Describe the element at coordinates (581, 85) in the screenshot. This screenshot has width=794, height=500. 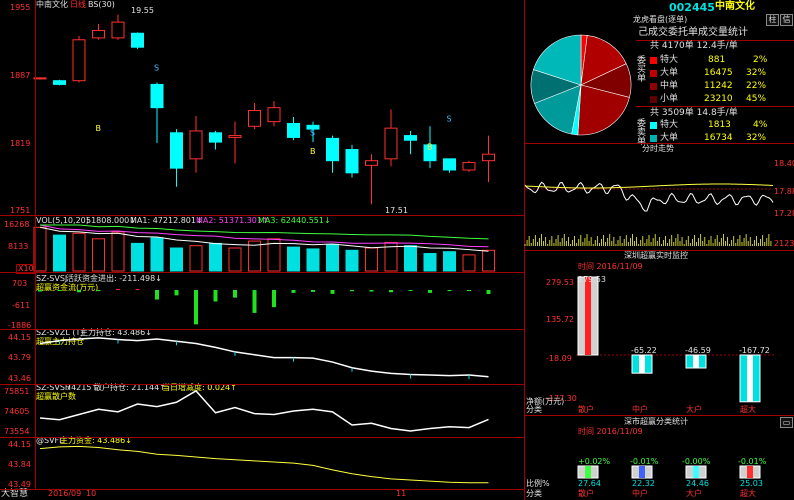
I see `order-pie-chart` at that location.